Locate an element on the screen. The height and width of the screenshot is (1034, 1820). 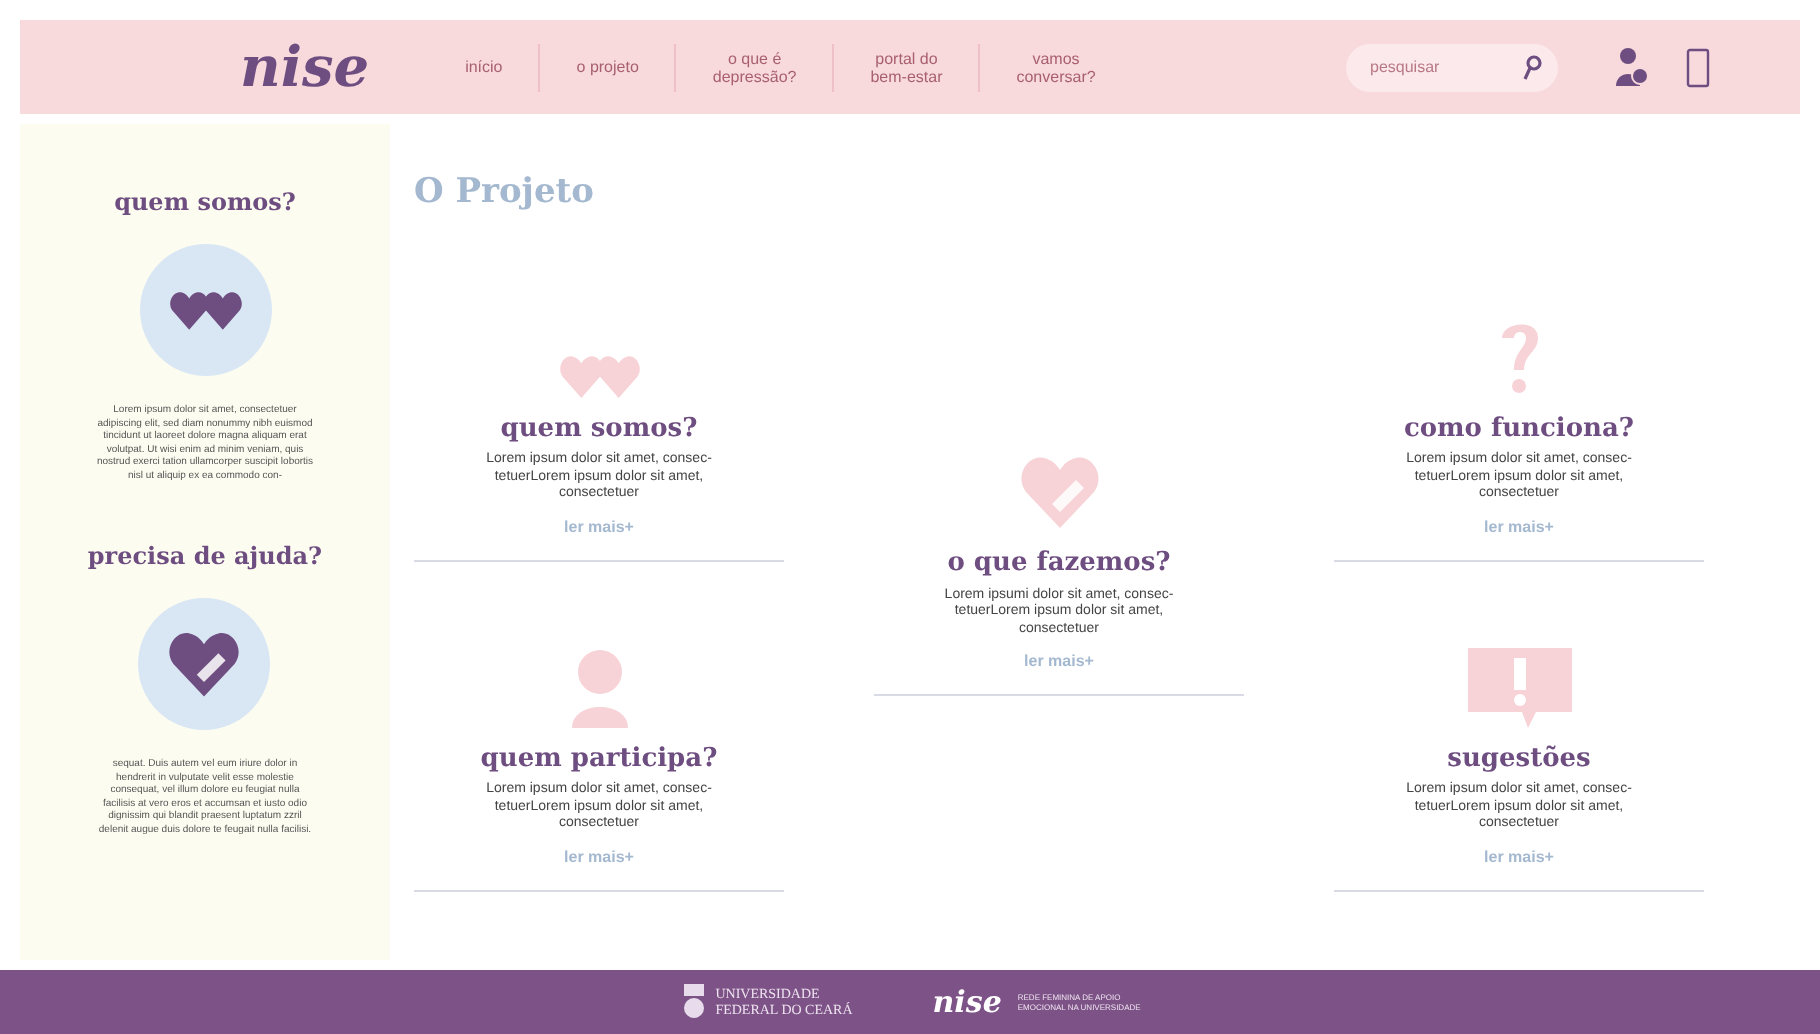
card-title: como funciona? is located at coordinates (1519, 429).